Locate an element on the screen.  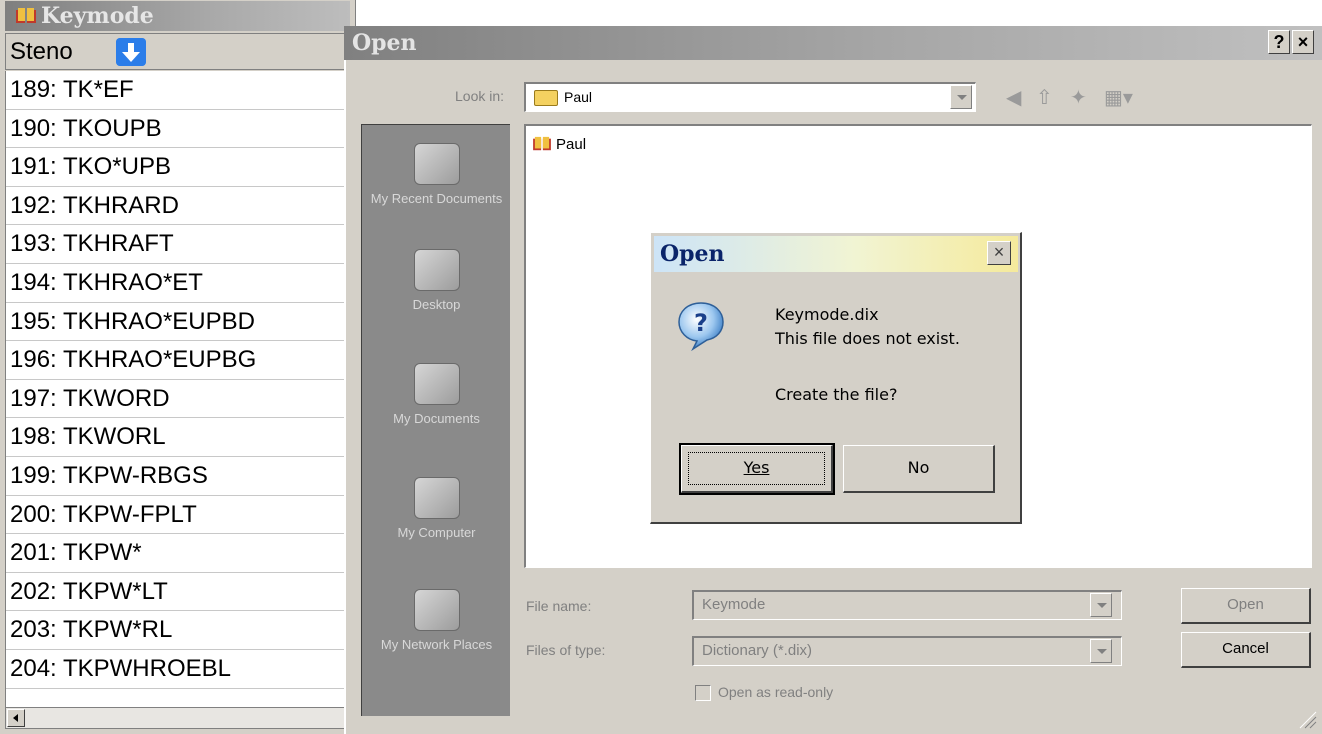
keymode-title-bar: Keymode is located at coordinates (177, 16).